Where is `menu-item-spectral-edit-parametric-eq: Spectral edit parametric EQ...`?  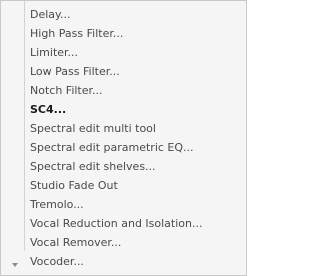 menu-item-spectral-edit-parametric-eq: Spectral edit parametric EQ... is located at coordinates (138, 147).